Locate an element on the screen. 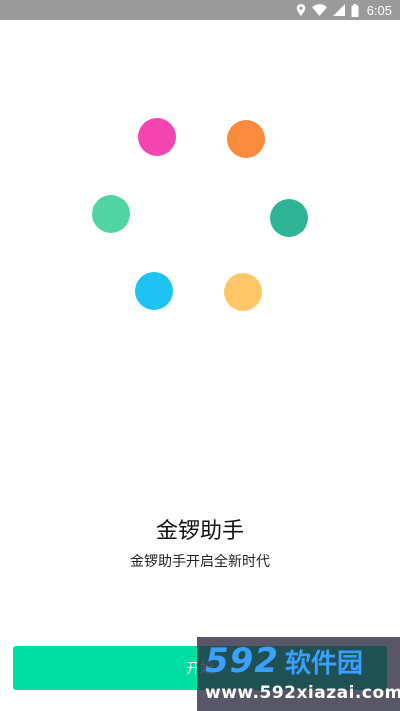  teal-dot is located at coordinates (289, 218).